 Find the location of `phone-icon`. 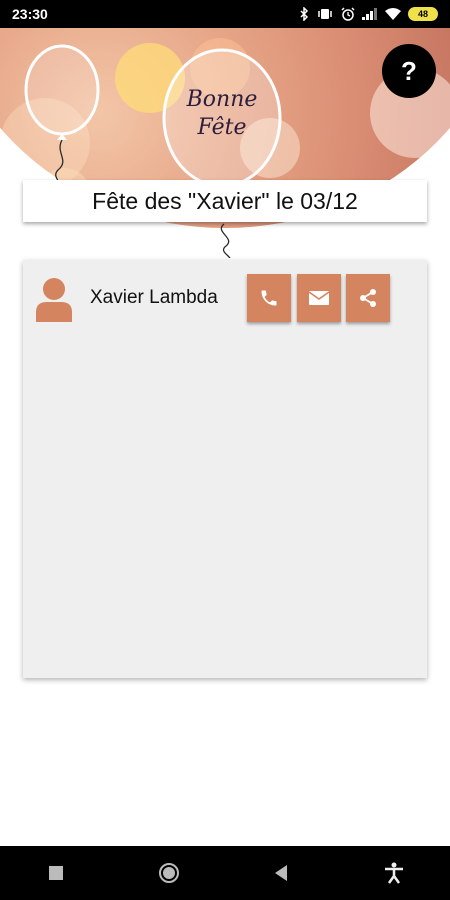

phone-icon is located at coordinates (269, 298).